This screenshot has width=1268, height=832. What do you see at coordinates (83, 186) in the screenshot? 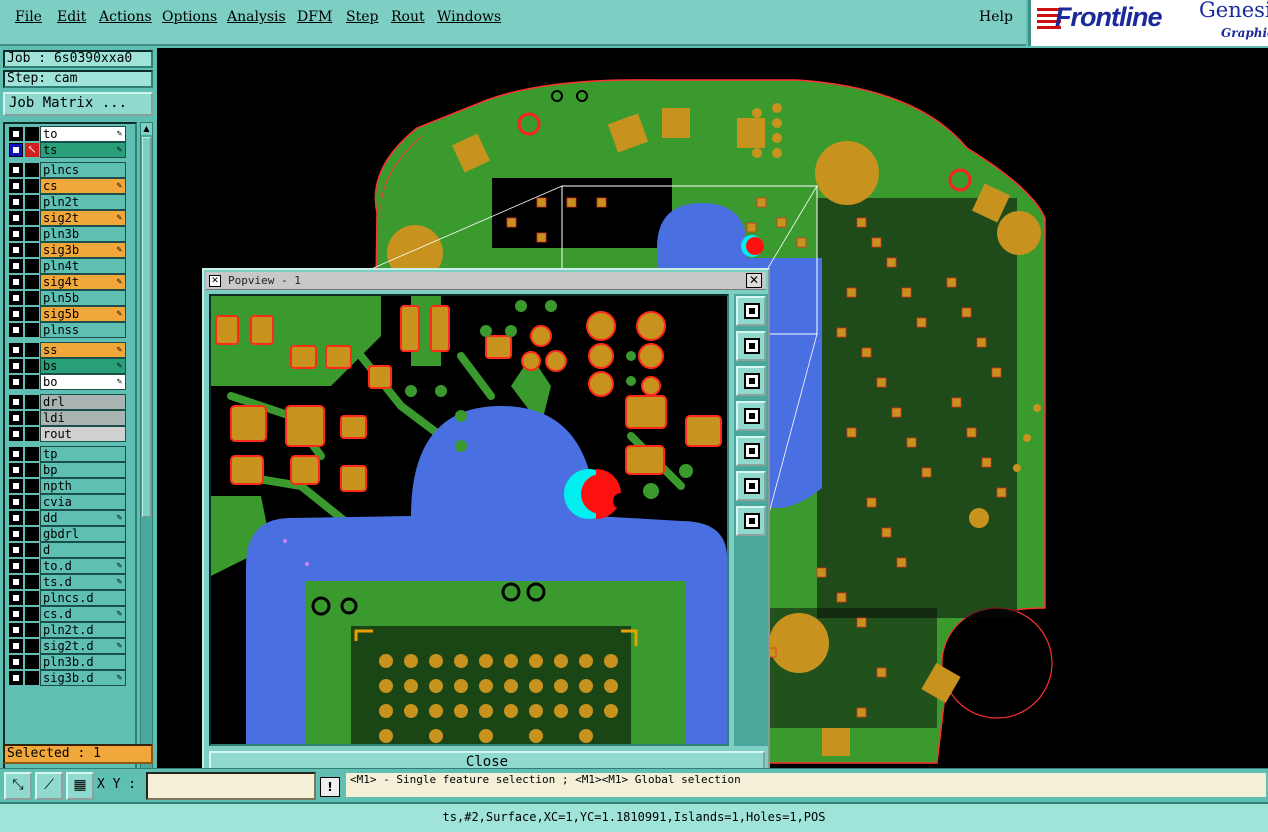
I see `layer-name: cs ✎` at bounding box center [83, 186].